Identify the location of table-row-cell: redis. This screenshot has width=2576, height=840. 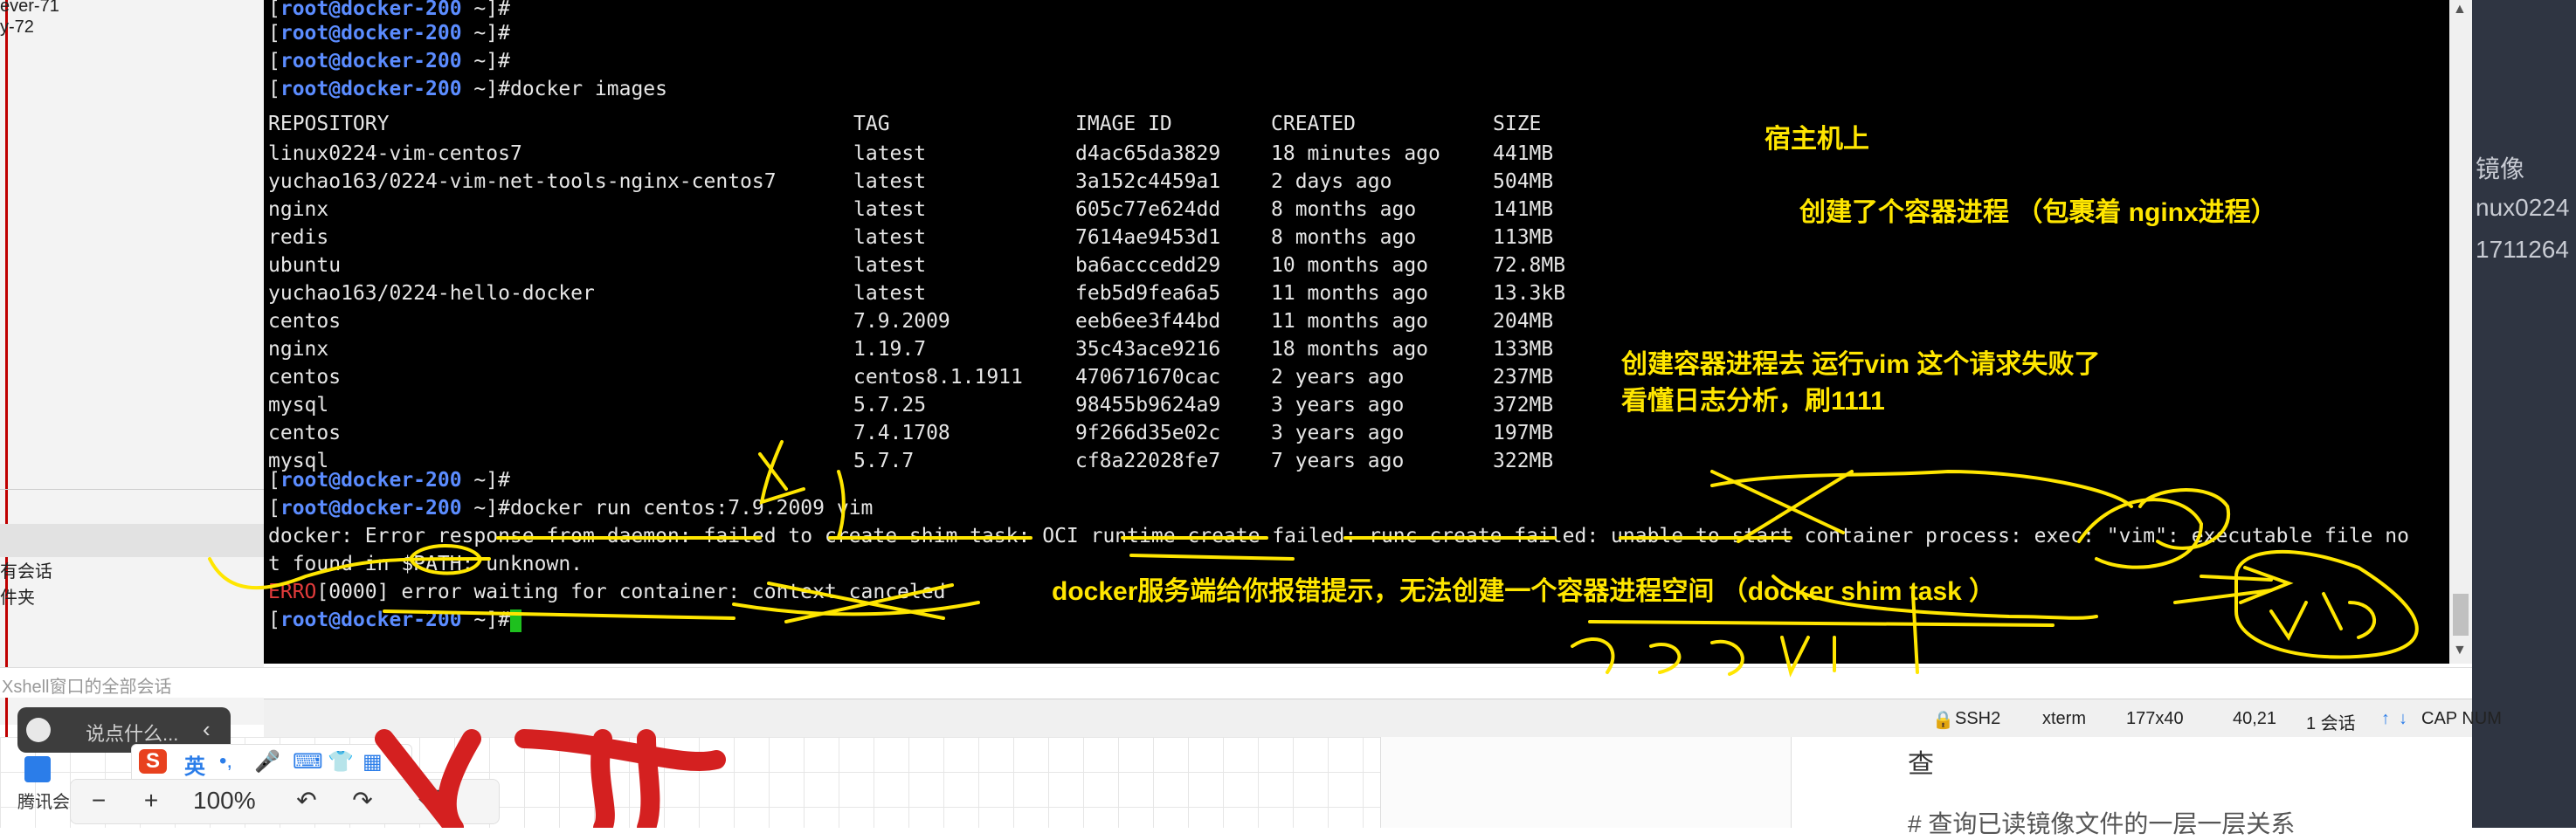
(298, 237).